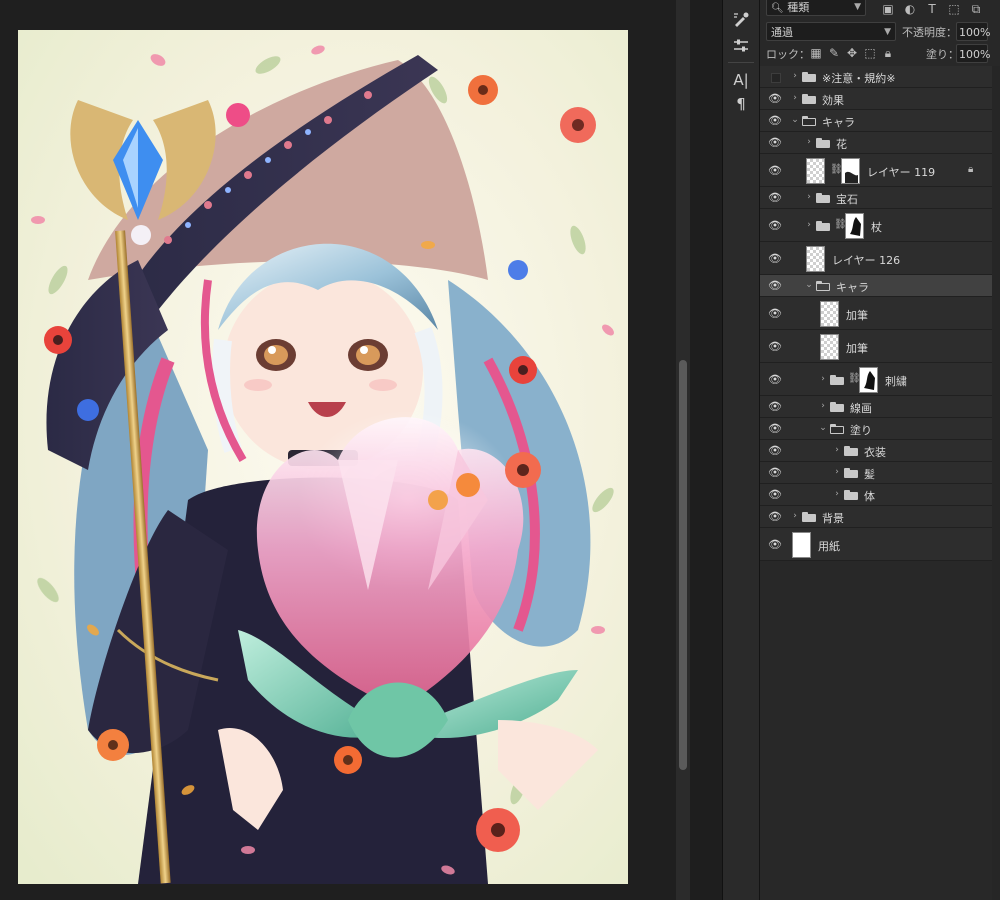  What do you see at coordinates (833, 100) in the screenshot?
I see `layer-name: 効果` at bounding box center [833, 100].